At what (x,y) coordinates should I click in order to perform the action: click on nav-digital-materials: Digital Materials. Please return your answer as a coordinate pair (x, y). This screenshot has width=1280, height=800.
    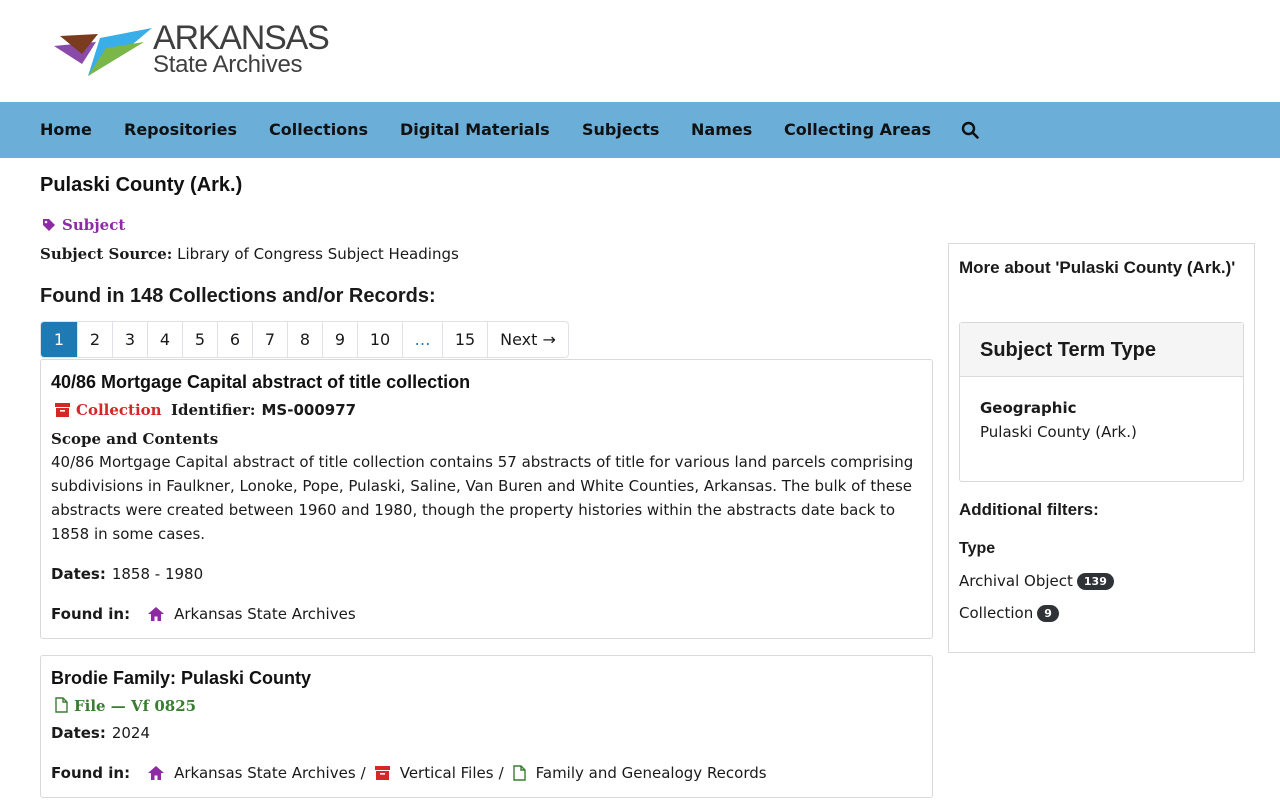
    Looking at the image, I should click on (475, 130).